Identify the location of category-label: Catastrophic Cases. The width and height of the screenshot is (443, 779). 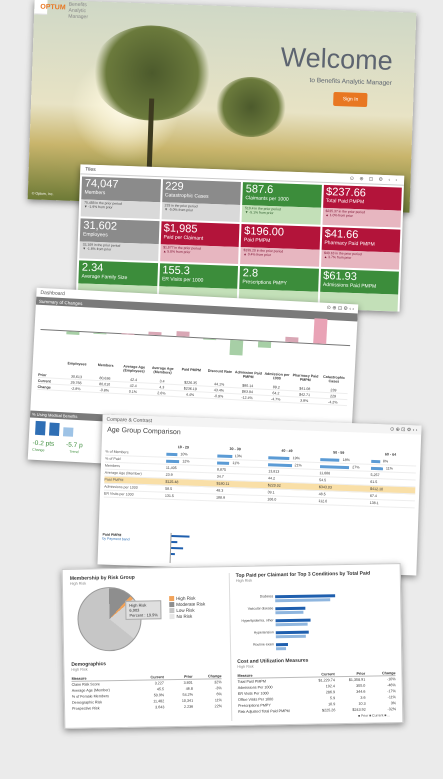
(334, 379).